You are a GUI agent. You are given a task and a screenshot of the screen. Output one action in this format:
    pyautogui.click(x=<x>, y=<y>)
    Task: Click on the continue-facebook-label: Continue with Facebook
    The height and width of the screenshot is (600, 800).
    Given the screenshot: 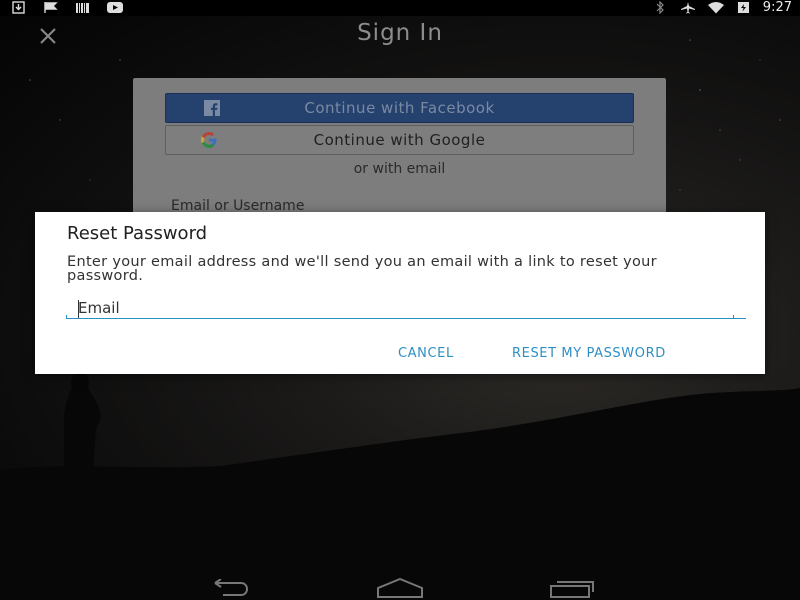 What is the action you would take?
    pyautogui.click(x=399, y=108)
    